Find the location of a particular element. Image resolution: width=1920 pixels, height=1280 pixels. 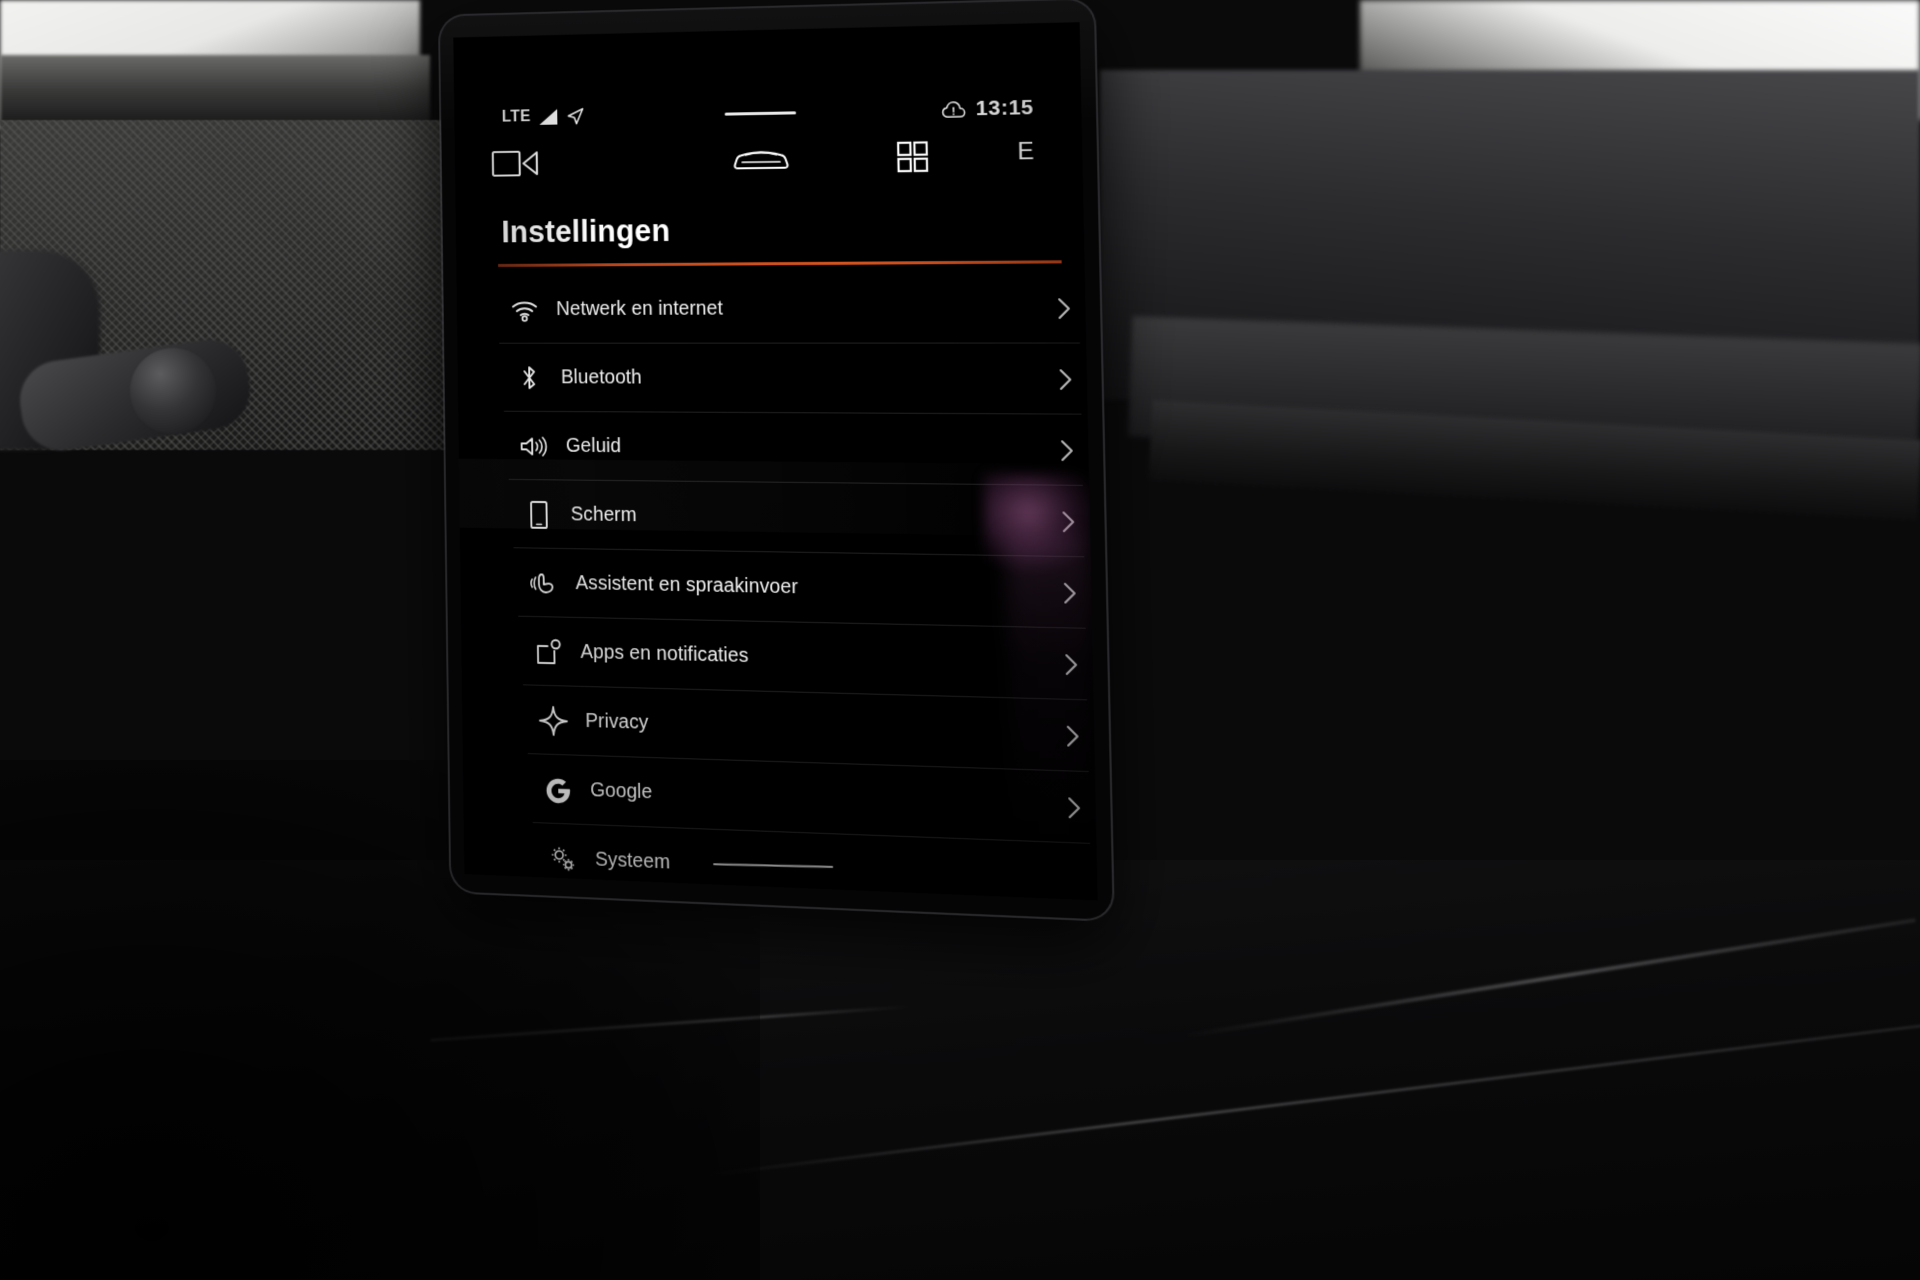

settings-row-geluid: Geluid is located at coordinates (777, 449).